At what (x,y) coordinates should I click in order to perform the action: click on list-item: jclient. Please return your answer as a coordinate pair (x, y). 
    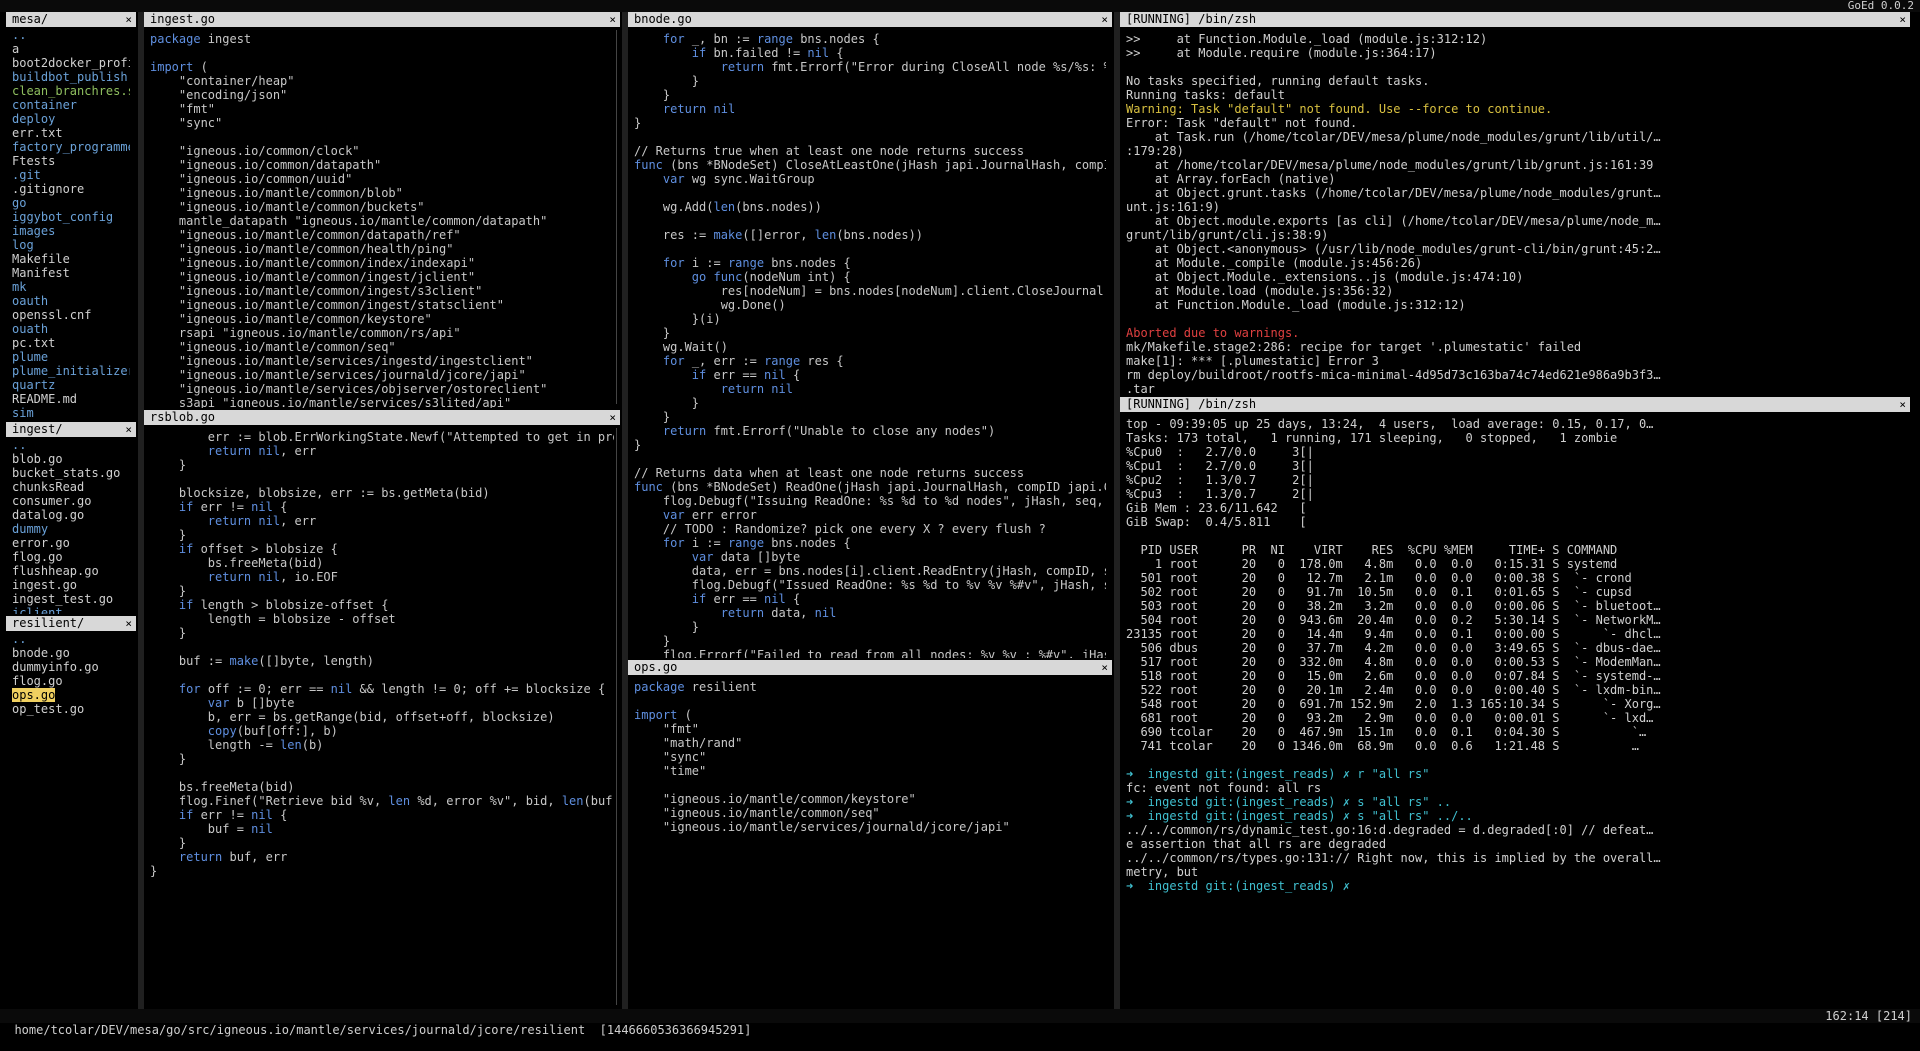
    Looking at the image, I should click on (71, 610).